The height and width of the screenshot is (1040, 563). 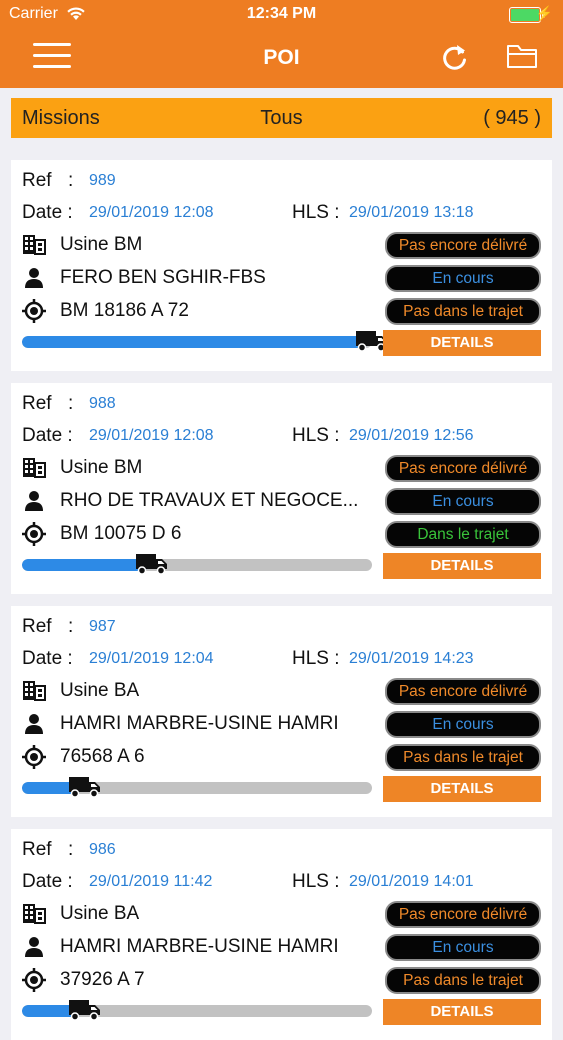 I want to click on route-status-badge: Dans le trajet, so click(x=463, y=534).